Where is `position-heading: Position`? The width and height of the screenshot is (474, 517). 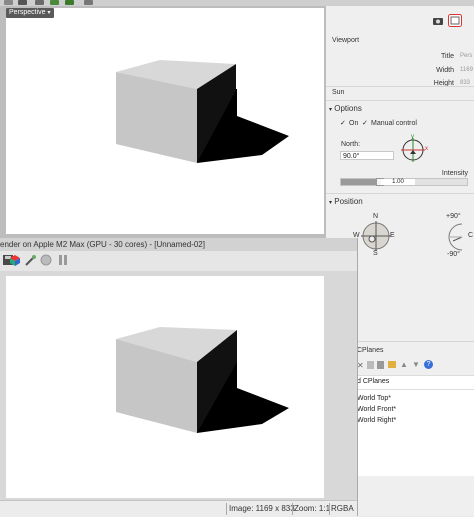 position-heading: Position is located at coordinates (348, 201).